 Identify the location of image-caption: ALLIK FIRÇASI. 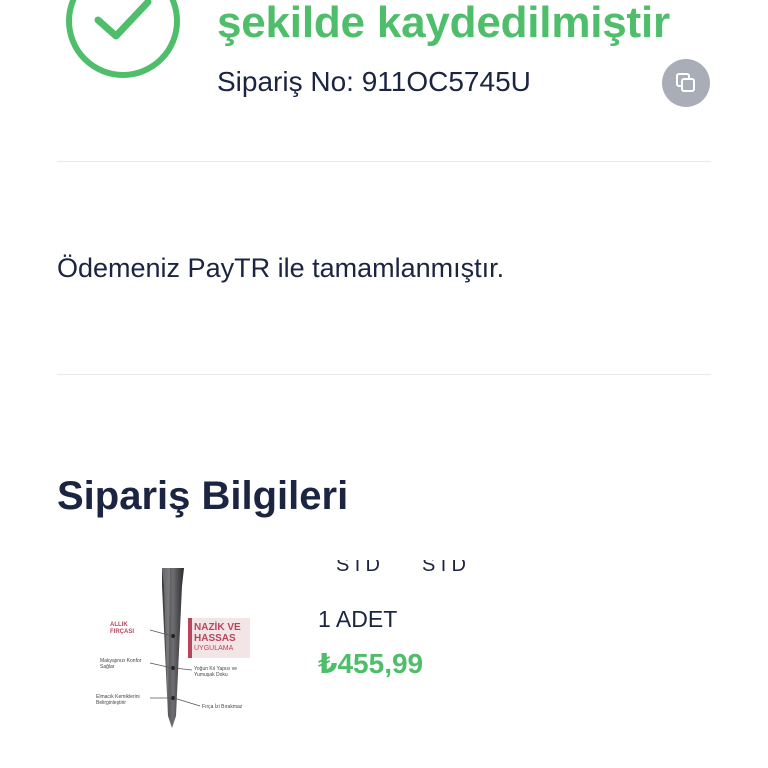
(122, 628).